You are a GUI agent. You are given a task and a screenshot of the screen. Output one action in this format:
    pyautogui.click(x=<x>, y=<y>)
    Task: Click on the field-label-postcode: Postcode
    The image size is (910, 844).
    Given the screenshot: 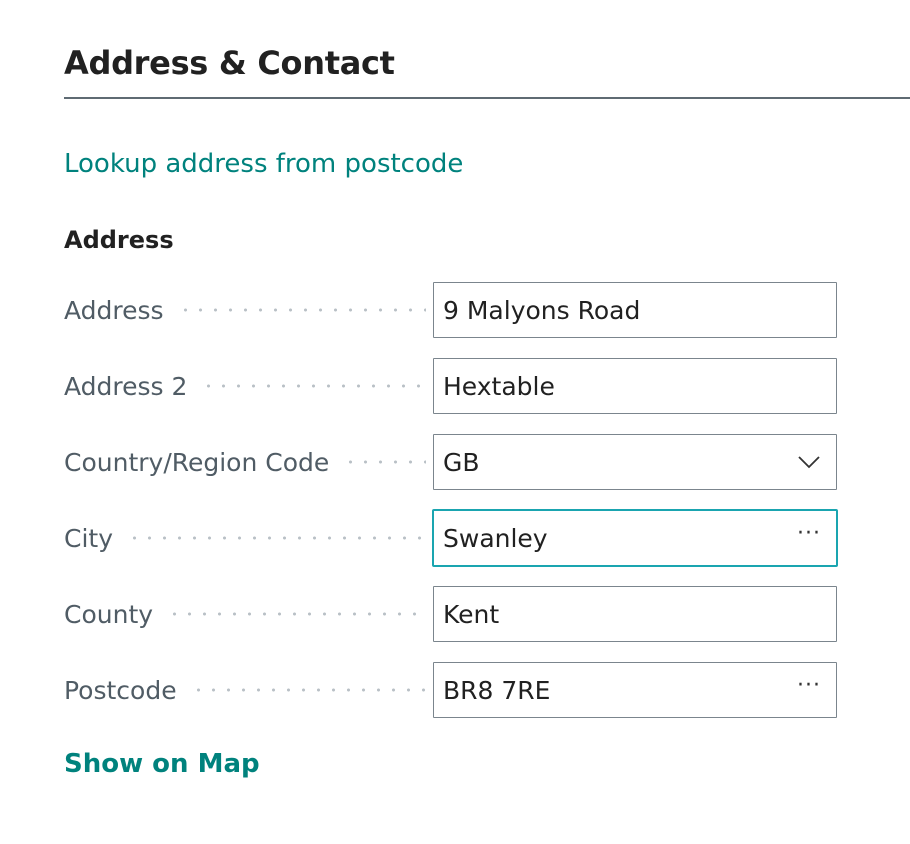 What is the action you would take?
    pyautogui.click(x=245, y=690)
    